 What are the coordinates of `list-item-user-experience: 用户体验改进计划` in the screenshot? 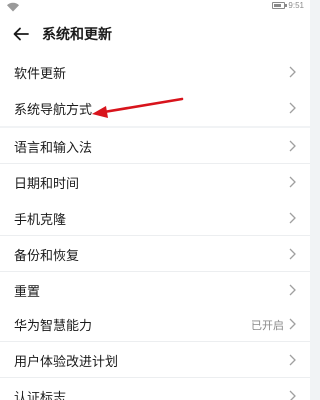 It's located at (155, 360).